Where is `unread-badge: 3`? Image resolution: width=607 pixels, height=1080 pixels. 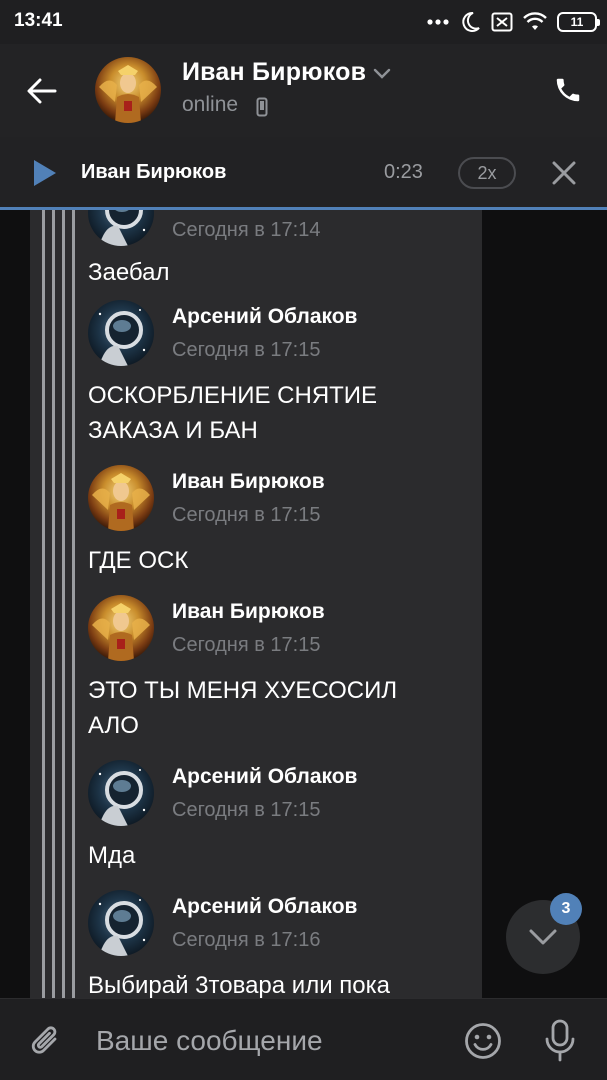 unread-badge: 3 is located at coordinates (566, 909).